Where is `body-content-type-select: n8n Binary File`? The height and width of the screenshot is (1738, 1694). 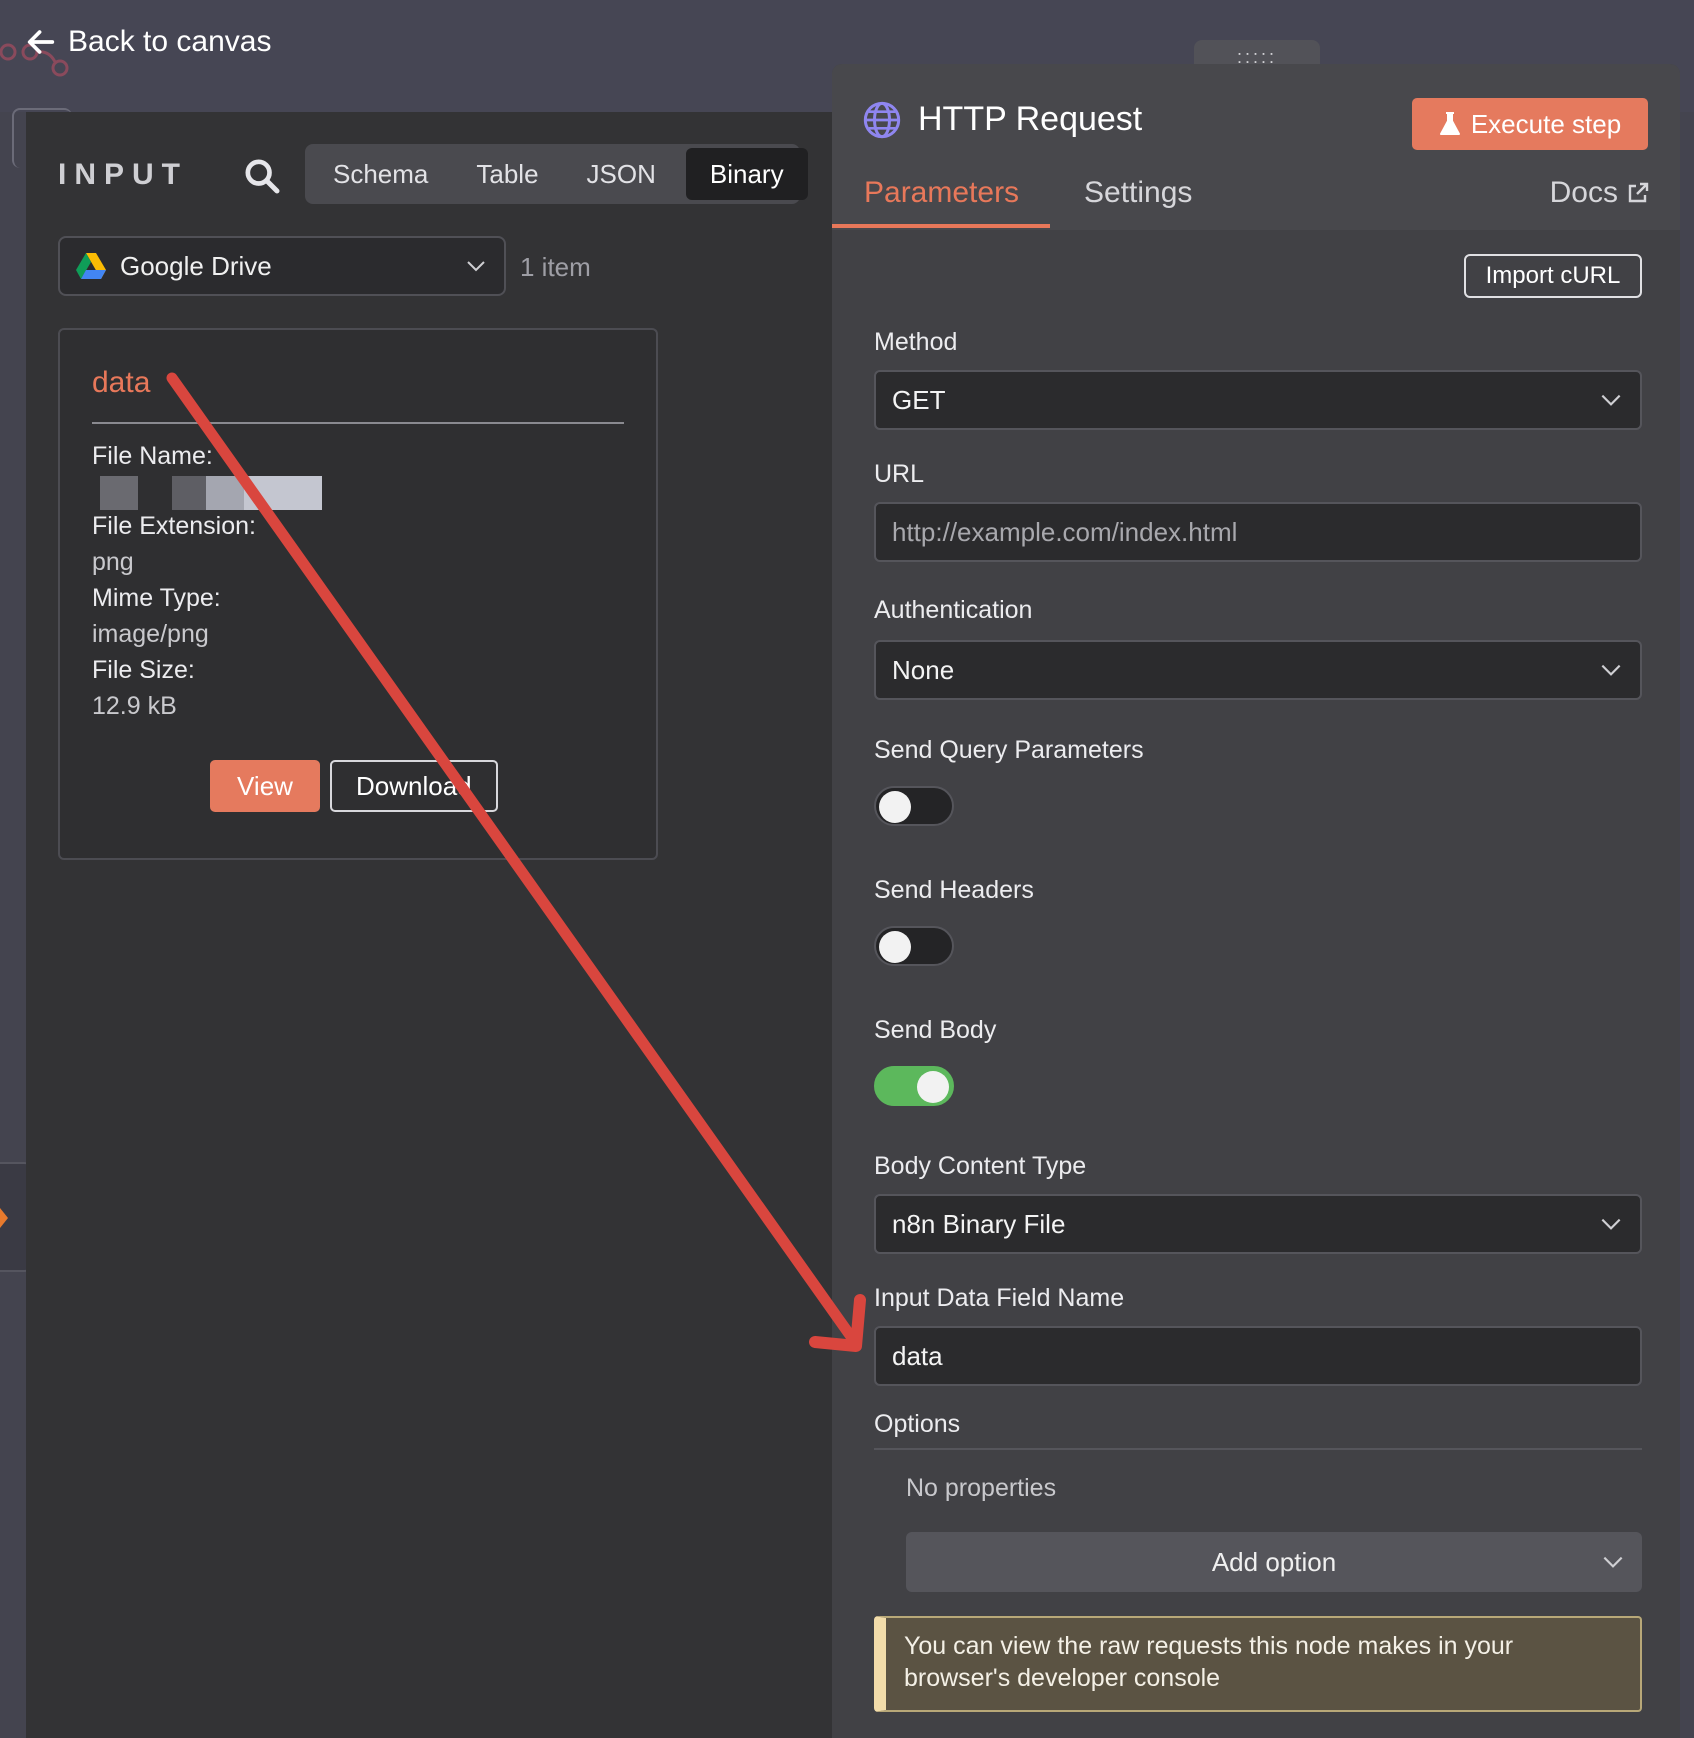 body-content-type-select: n8n Binary File is located at coordinates (1258, 1224).